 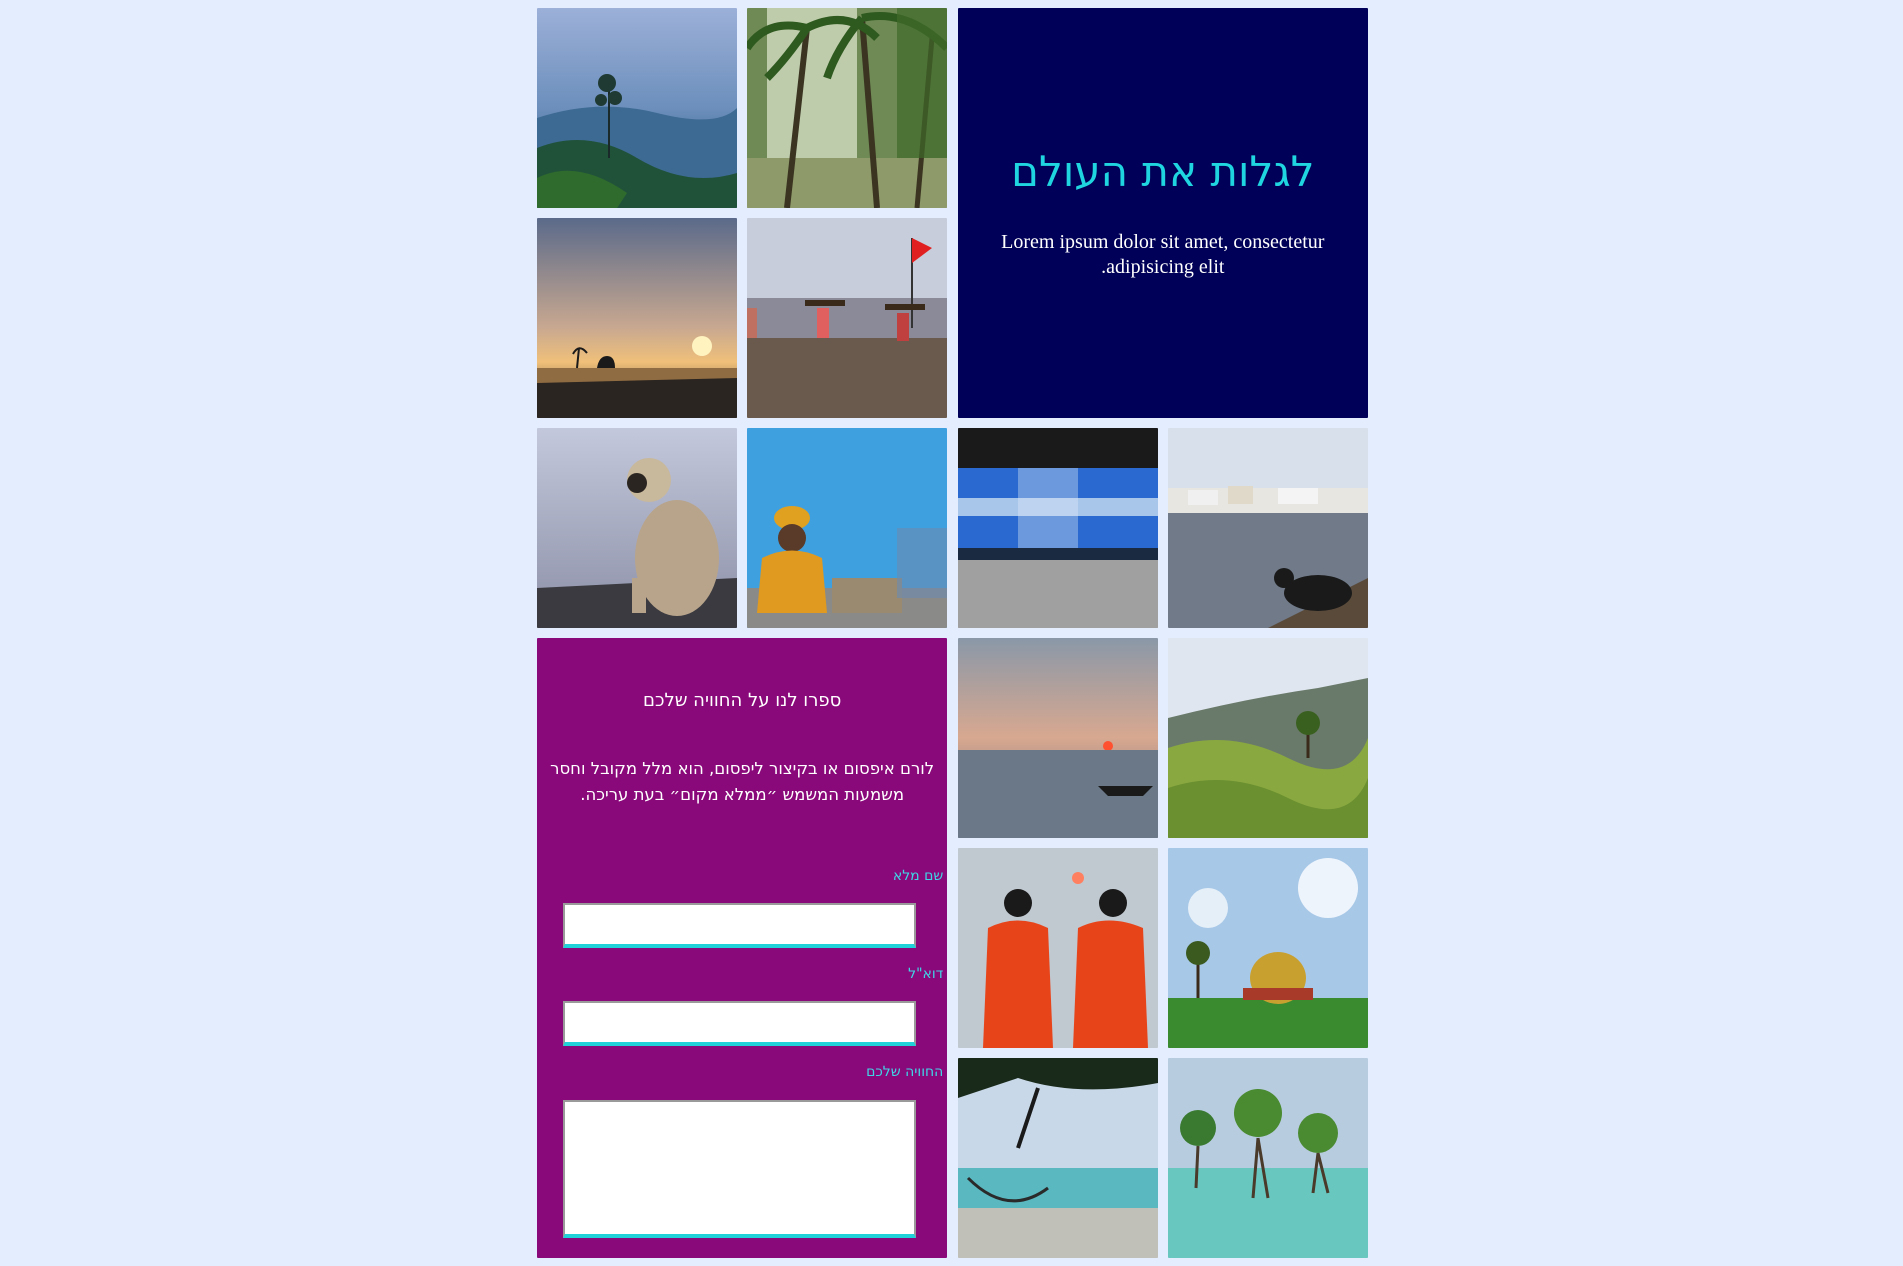 What do you see at coordinates (739, 925) in the screenshot?
I see `full-name-input` at bounding box center [739, 925].